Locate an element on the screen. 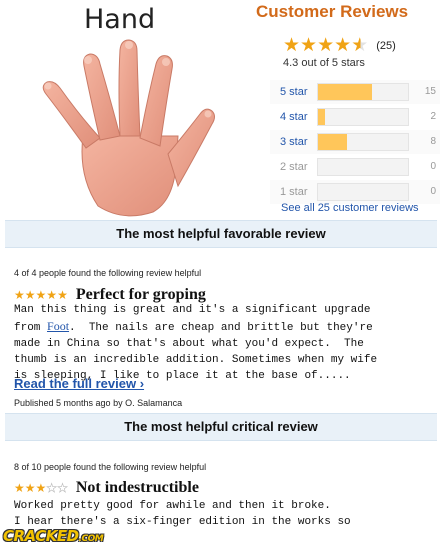 The width and height of the screenshot is (447, 550). critical-review-heading: The most helpful critical review is located at coordinates (221, 427).